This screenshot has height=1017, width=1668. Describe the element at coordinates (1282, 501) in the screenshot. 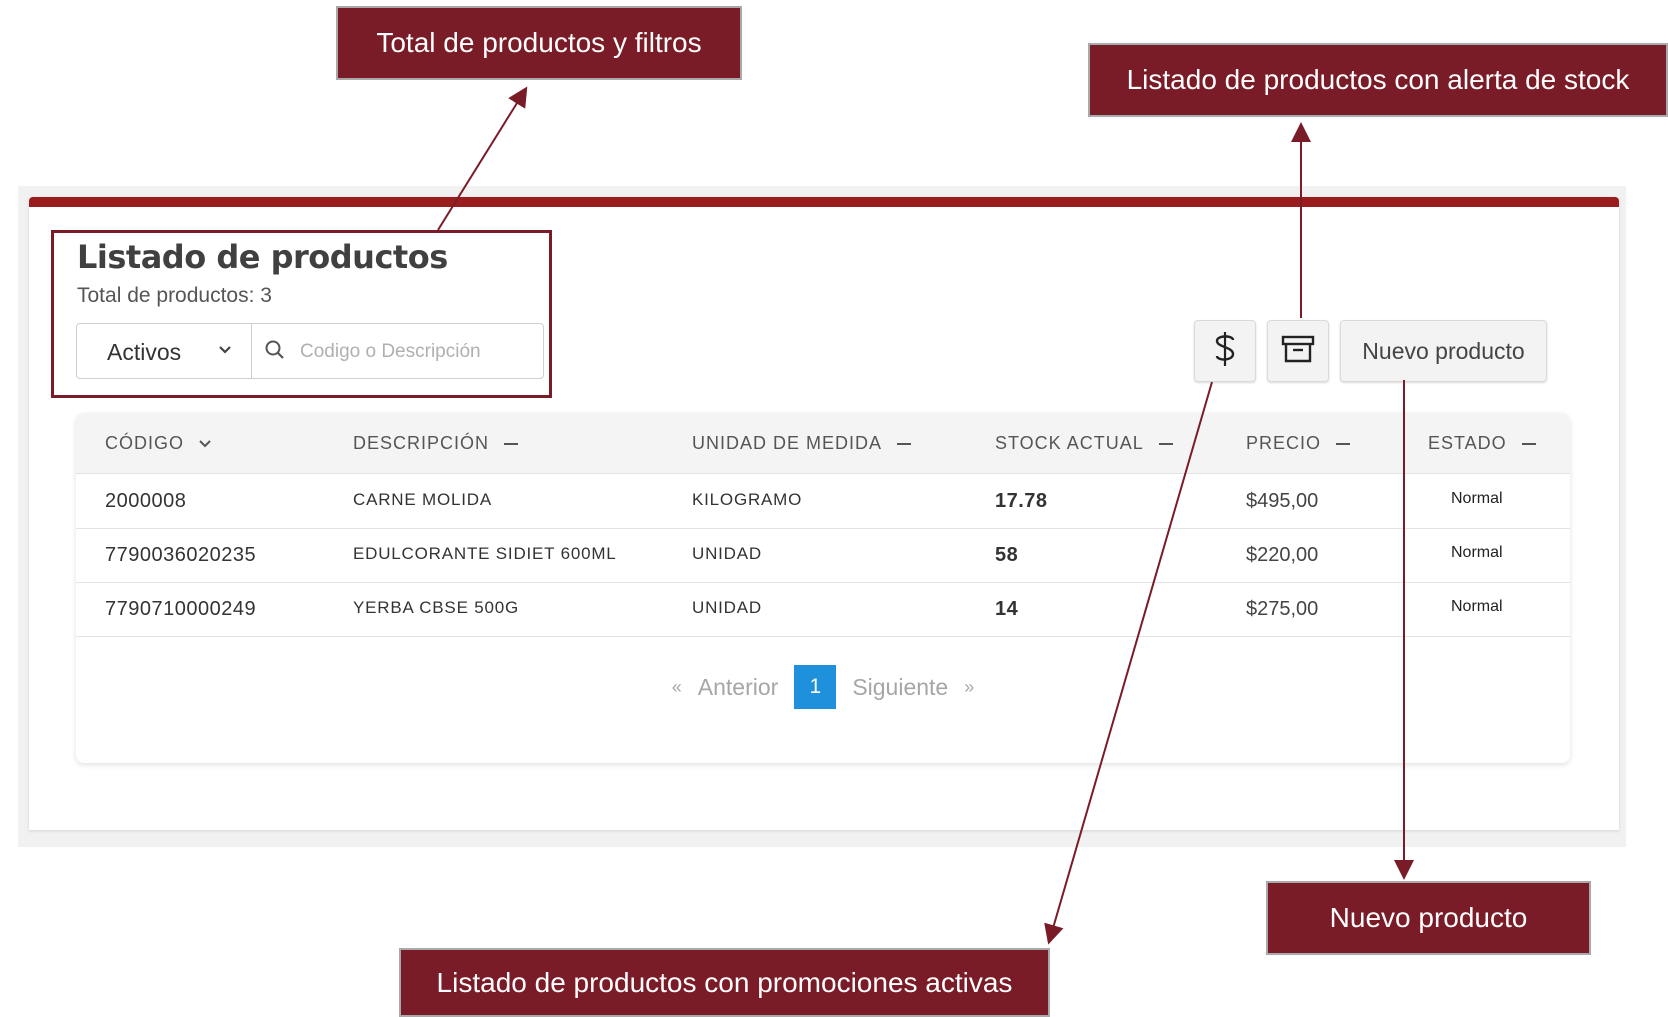

I see `cell-price: $495,00` at that location.